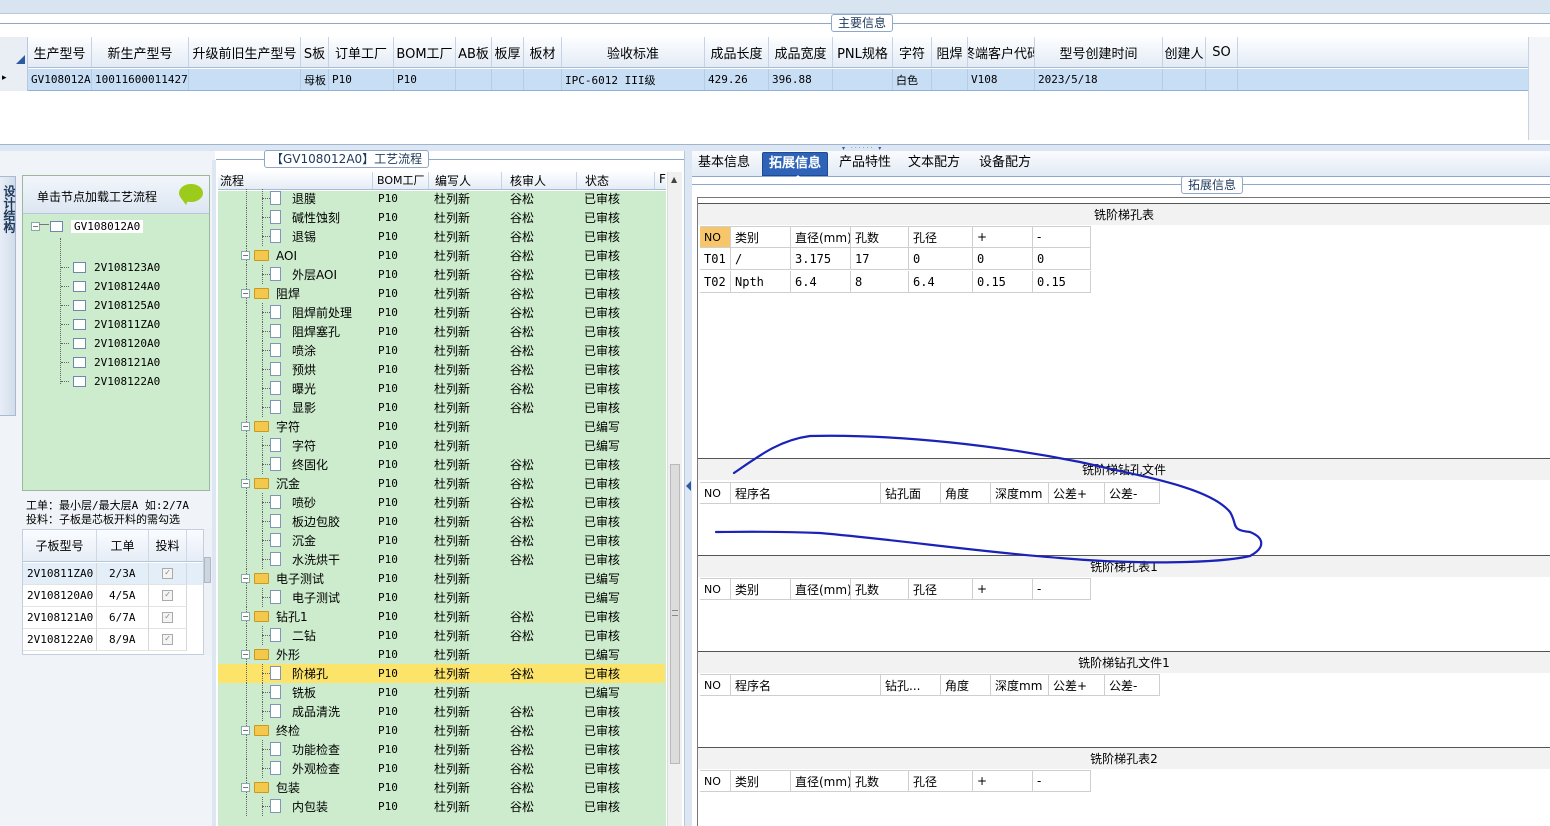 This screenshot has height=826, width=1550. Describe the element at coordinates (988, 499) in the screenshot. I see `annotation-circle` at that location.